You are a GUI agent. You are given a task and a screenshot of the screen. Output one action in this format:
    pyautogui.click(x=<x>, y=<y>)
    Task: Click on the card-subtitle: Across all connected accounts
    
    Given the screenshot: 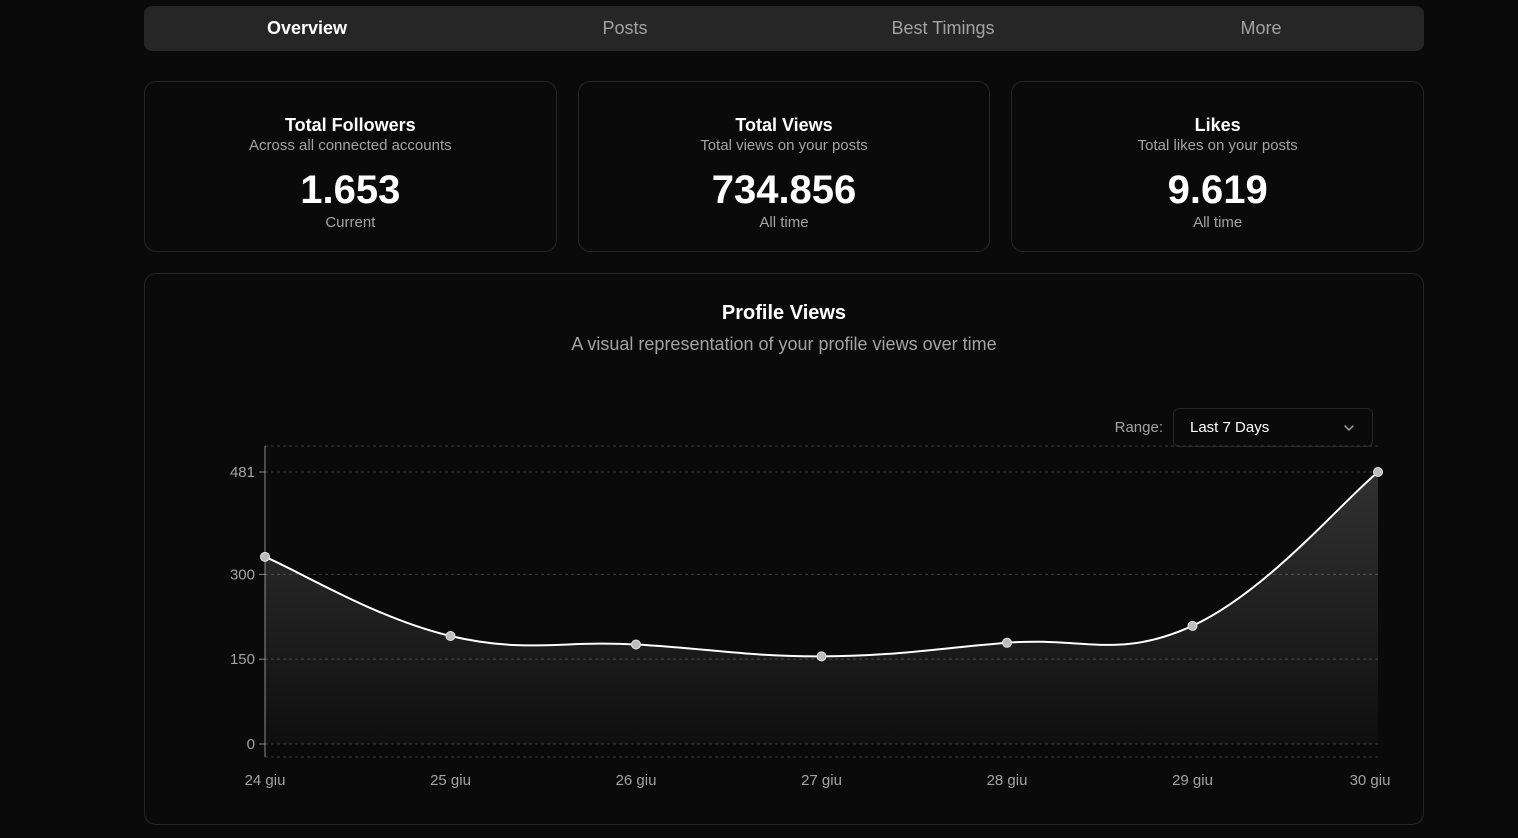 What is the action you would take?
    pyautogui.click(x=350, y=145)
    